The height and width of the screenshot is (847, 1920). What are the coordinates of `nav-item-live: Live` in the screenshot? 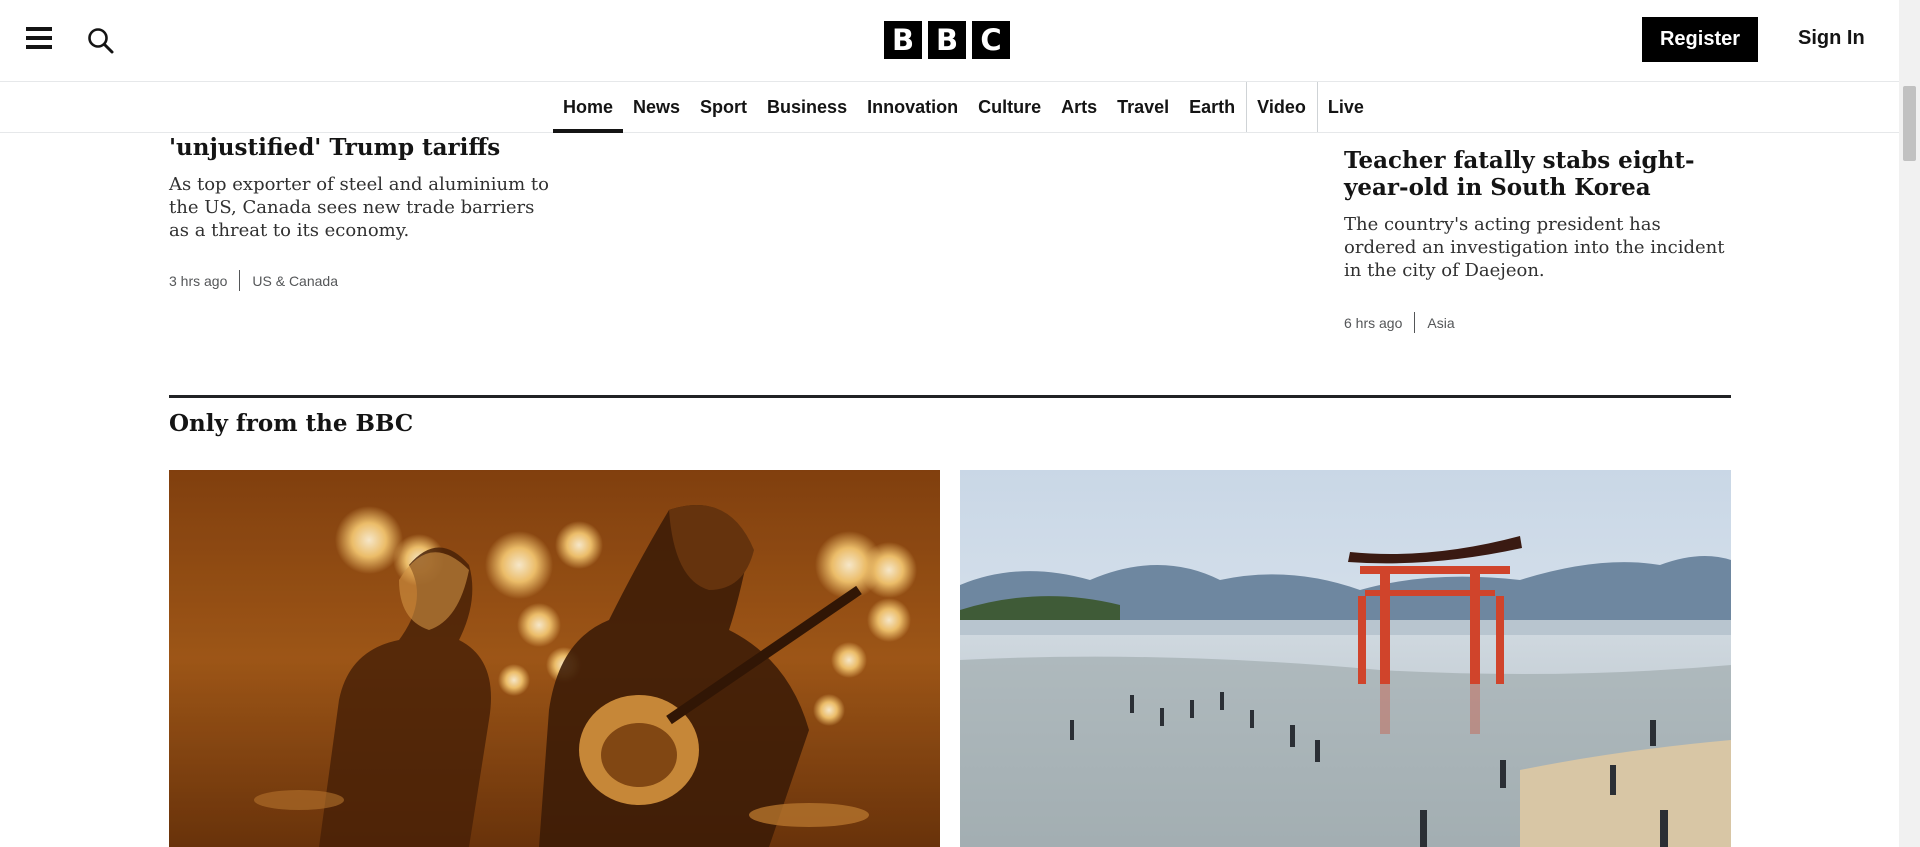 It's located at (1345, 107).